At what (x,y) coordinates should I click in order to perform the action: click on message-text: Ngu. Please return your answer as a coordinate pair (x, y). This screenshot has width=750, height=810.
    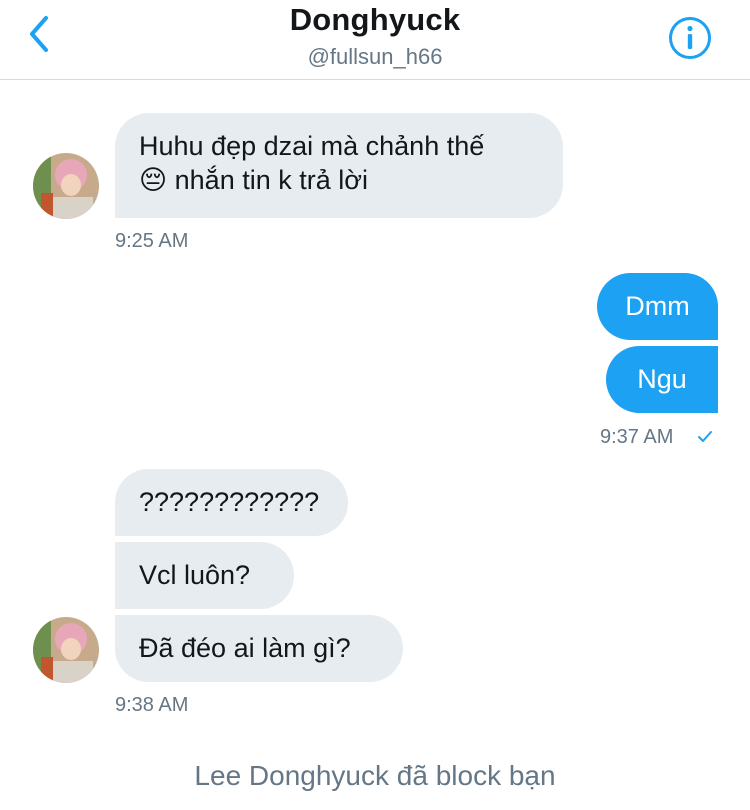
    Looking at the image, I should click on (662, 379).